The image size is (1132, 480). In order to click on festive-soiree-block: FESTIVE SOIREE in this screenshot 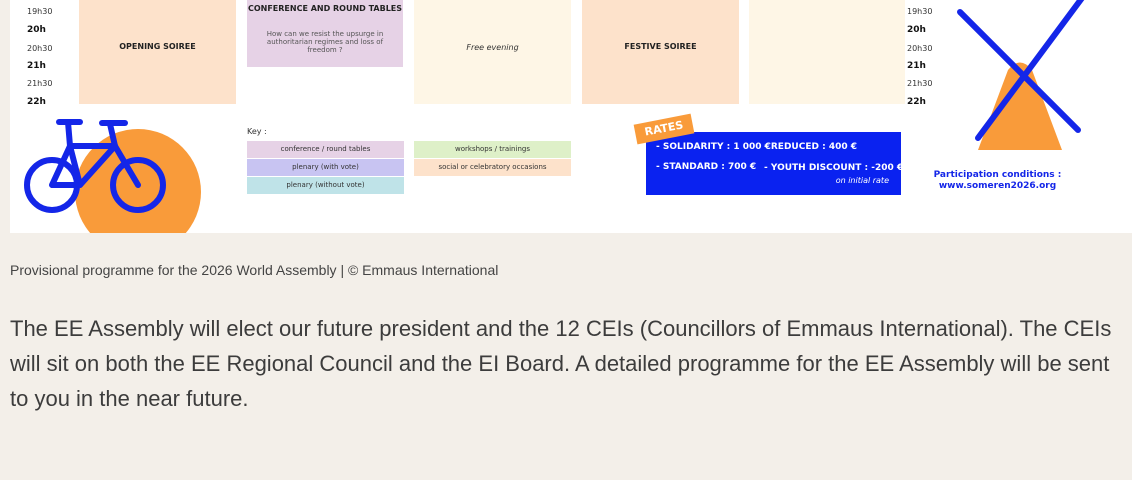, I will do `click(660, 52)`.